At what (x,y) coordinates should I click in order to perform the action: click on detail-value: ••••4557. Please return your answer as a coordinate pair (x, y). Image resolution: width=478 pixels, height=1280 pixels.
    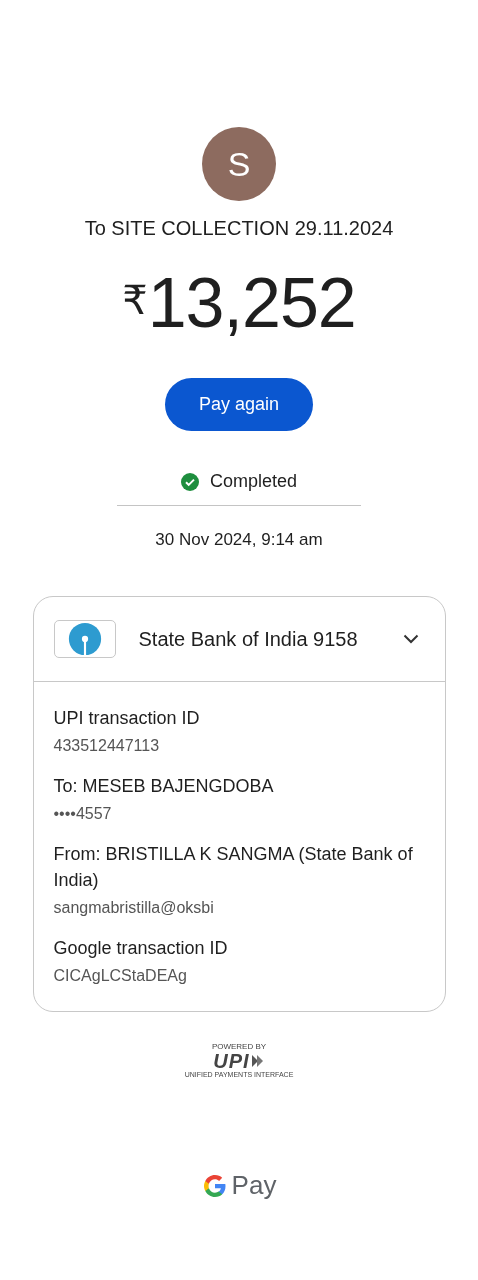
    Looking at the image, I should click on (83, 814).